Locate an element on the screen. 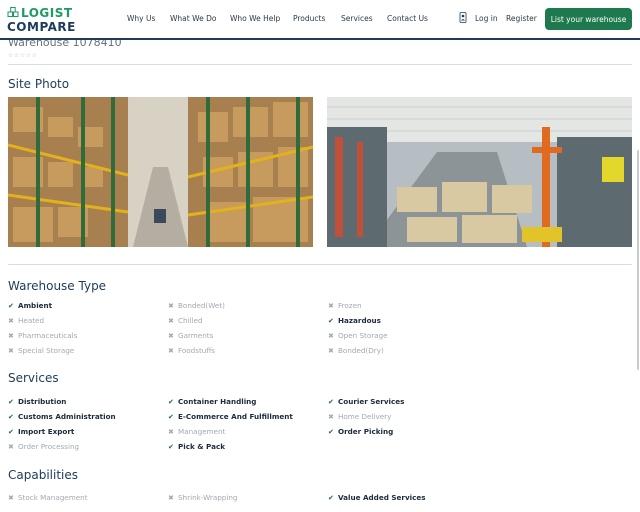 This screenshot has height=512, width=640. list-warehouse-button: List your warehouse is located at coordinates (588, 19).